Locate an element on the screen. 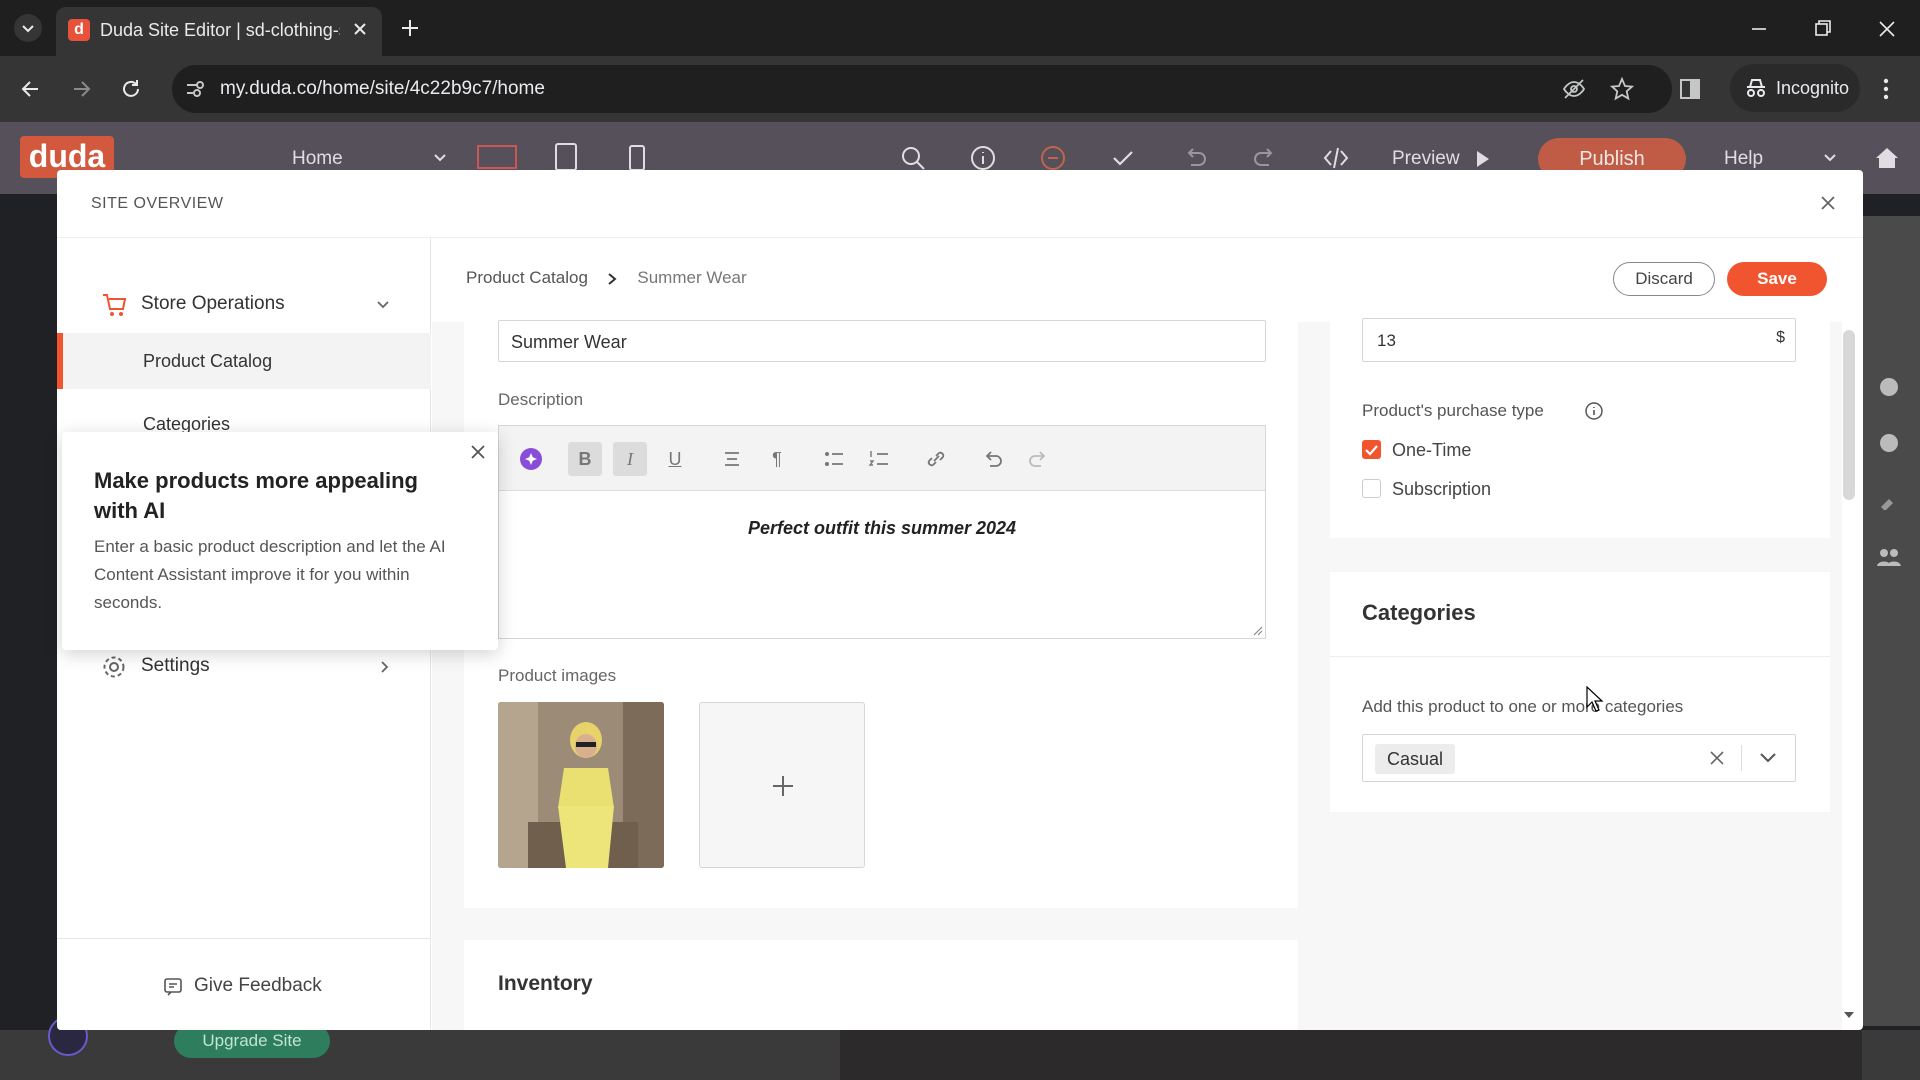 This screenshot has width=1920, height=1080. save-button: Save is located at coordinates (1777, 279).